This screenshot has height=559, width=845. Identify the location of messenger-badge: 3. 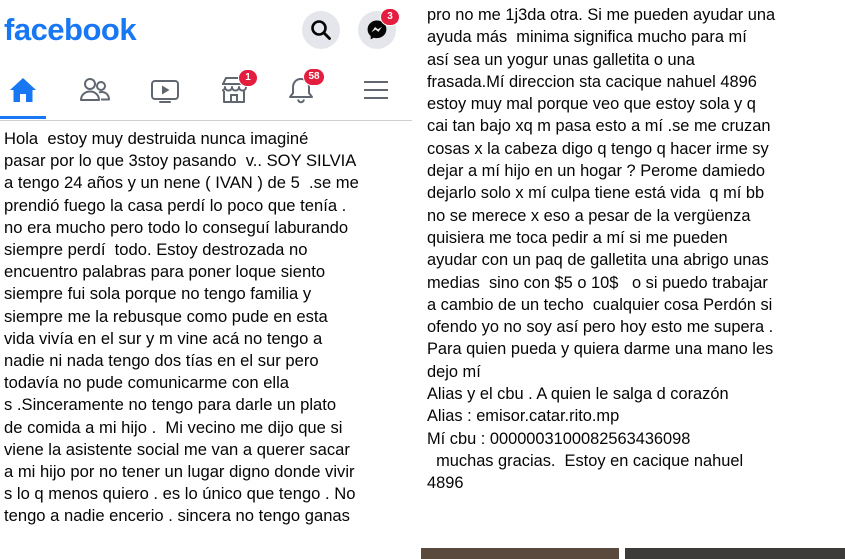
(390, 17).